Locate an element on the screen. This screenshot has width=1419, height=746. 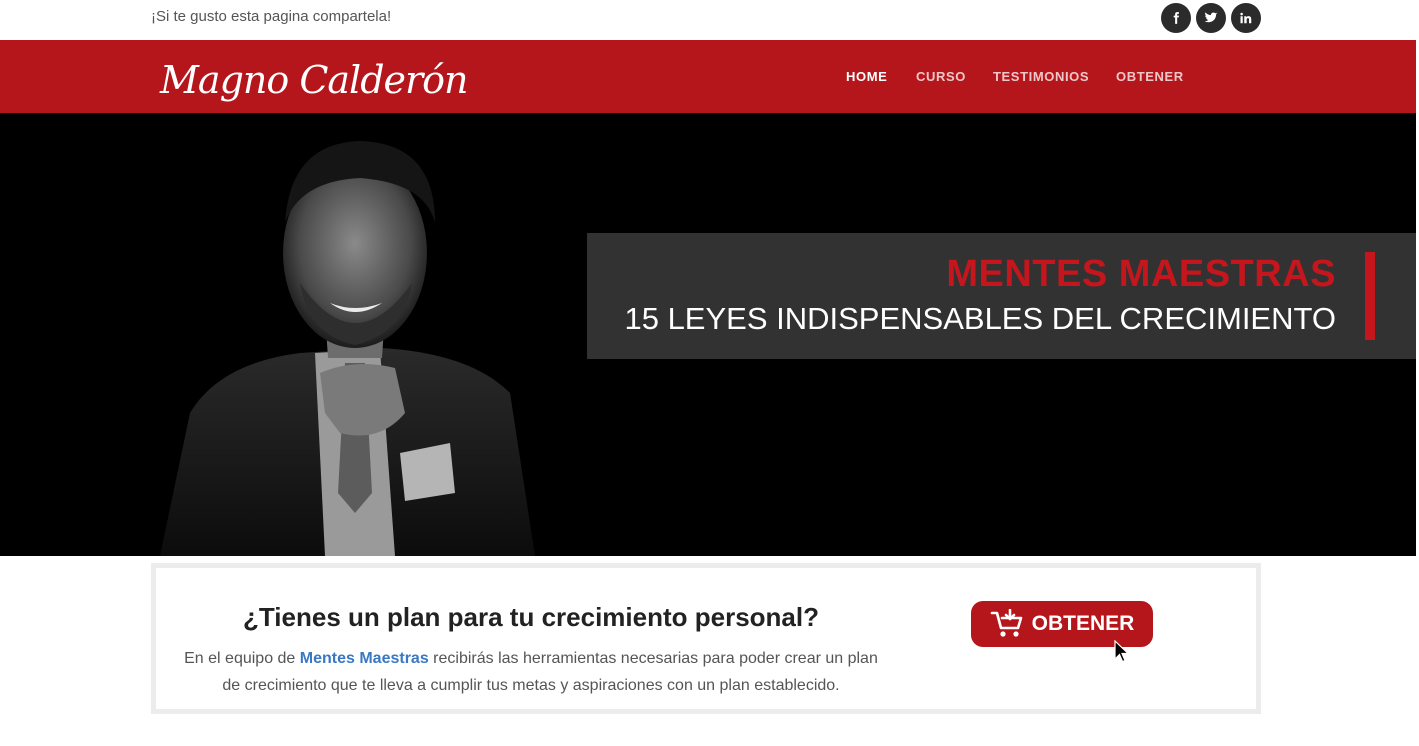
portrait-photo is located at coordinates (347, 348).